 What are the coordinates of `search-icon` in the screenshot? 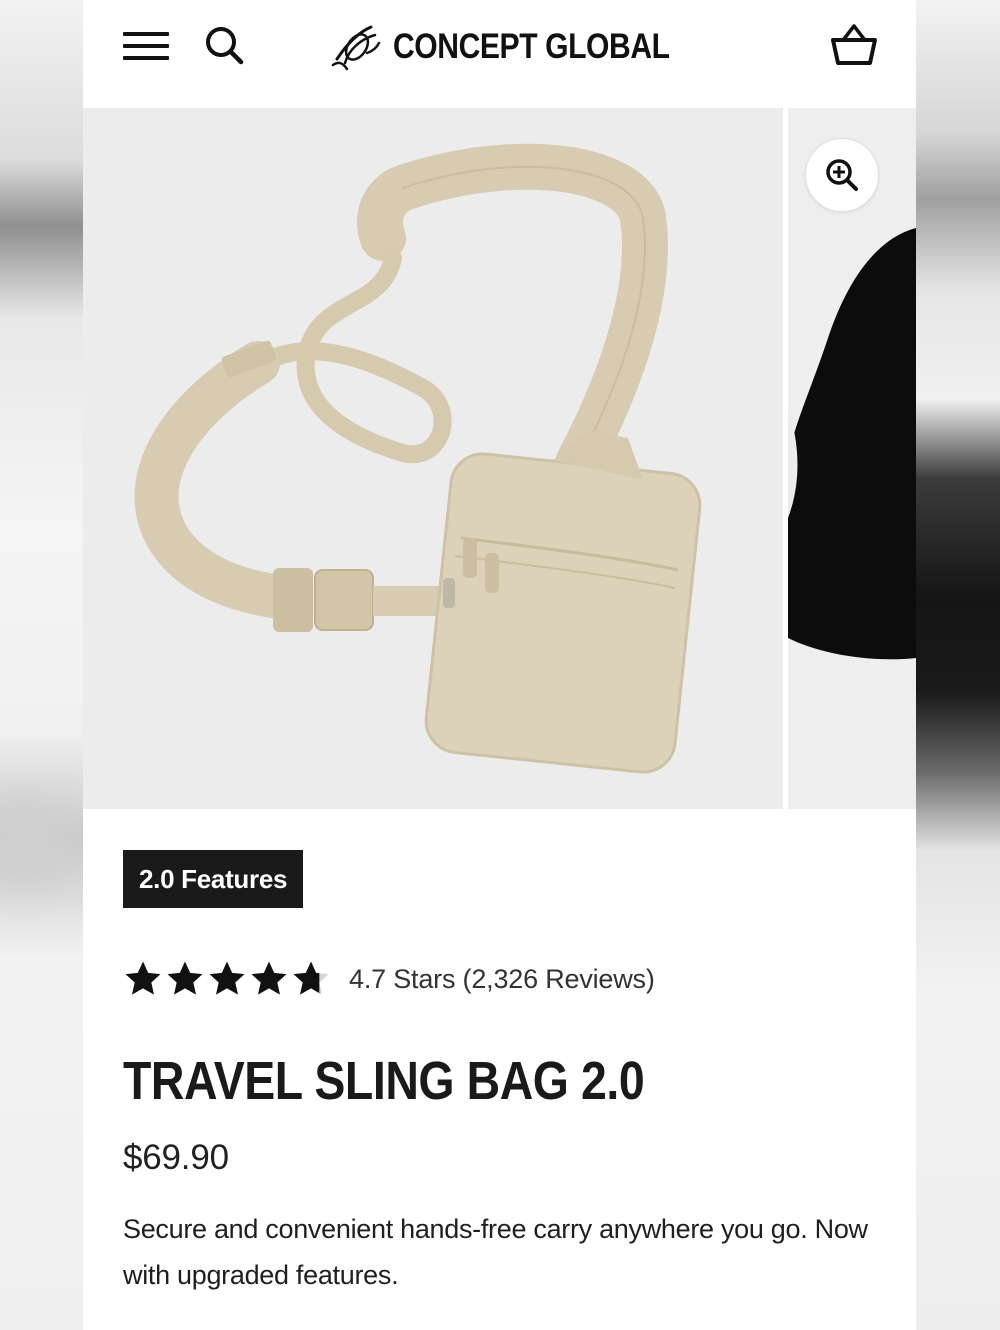 It's located at (225, 46).